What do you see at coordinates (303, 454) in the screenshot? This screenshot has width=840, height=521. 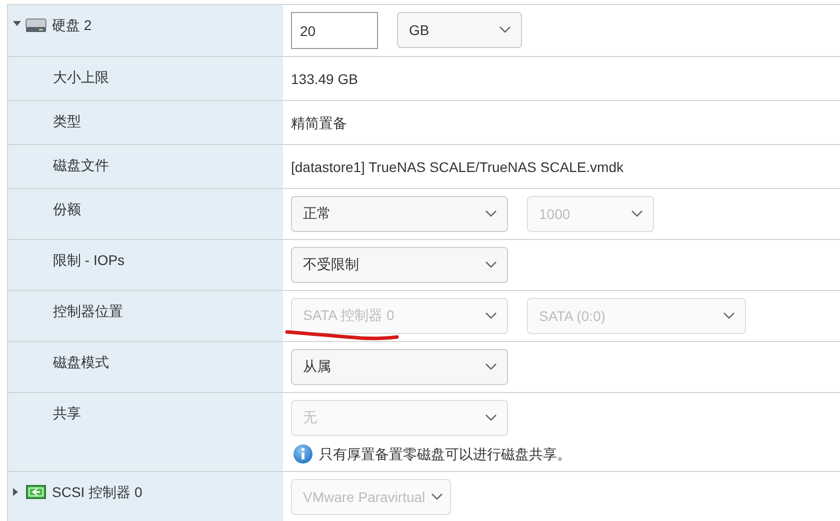 I see `info-icon` at bounding box center [303, 454].